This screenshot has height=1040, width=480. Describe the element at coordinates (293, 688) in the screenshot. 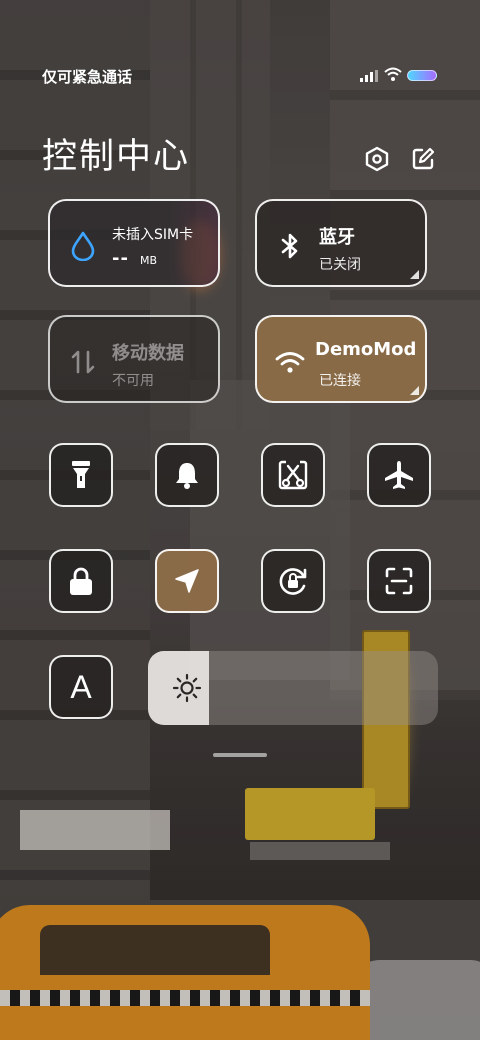

I see `brightness-slider` at that location.